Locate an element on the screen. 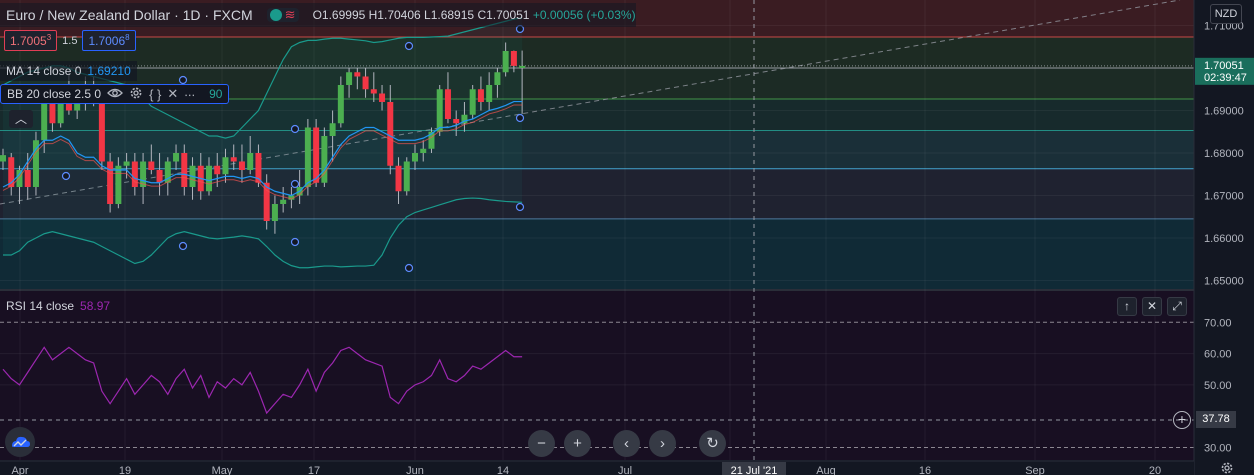  market-open-icon is located at coordinates (275, 15).